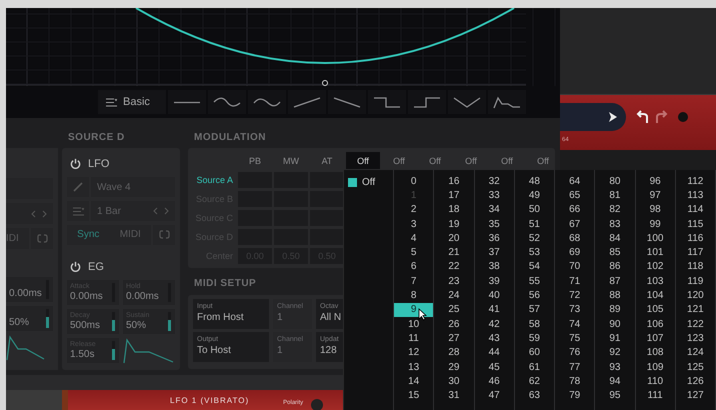  Describe the element at coordinates (454, 395) in the screenshot. I see `menu-item: 31` at that location.